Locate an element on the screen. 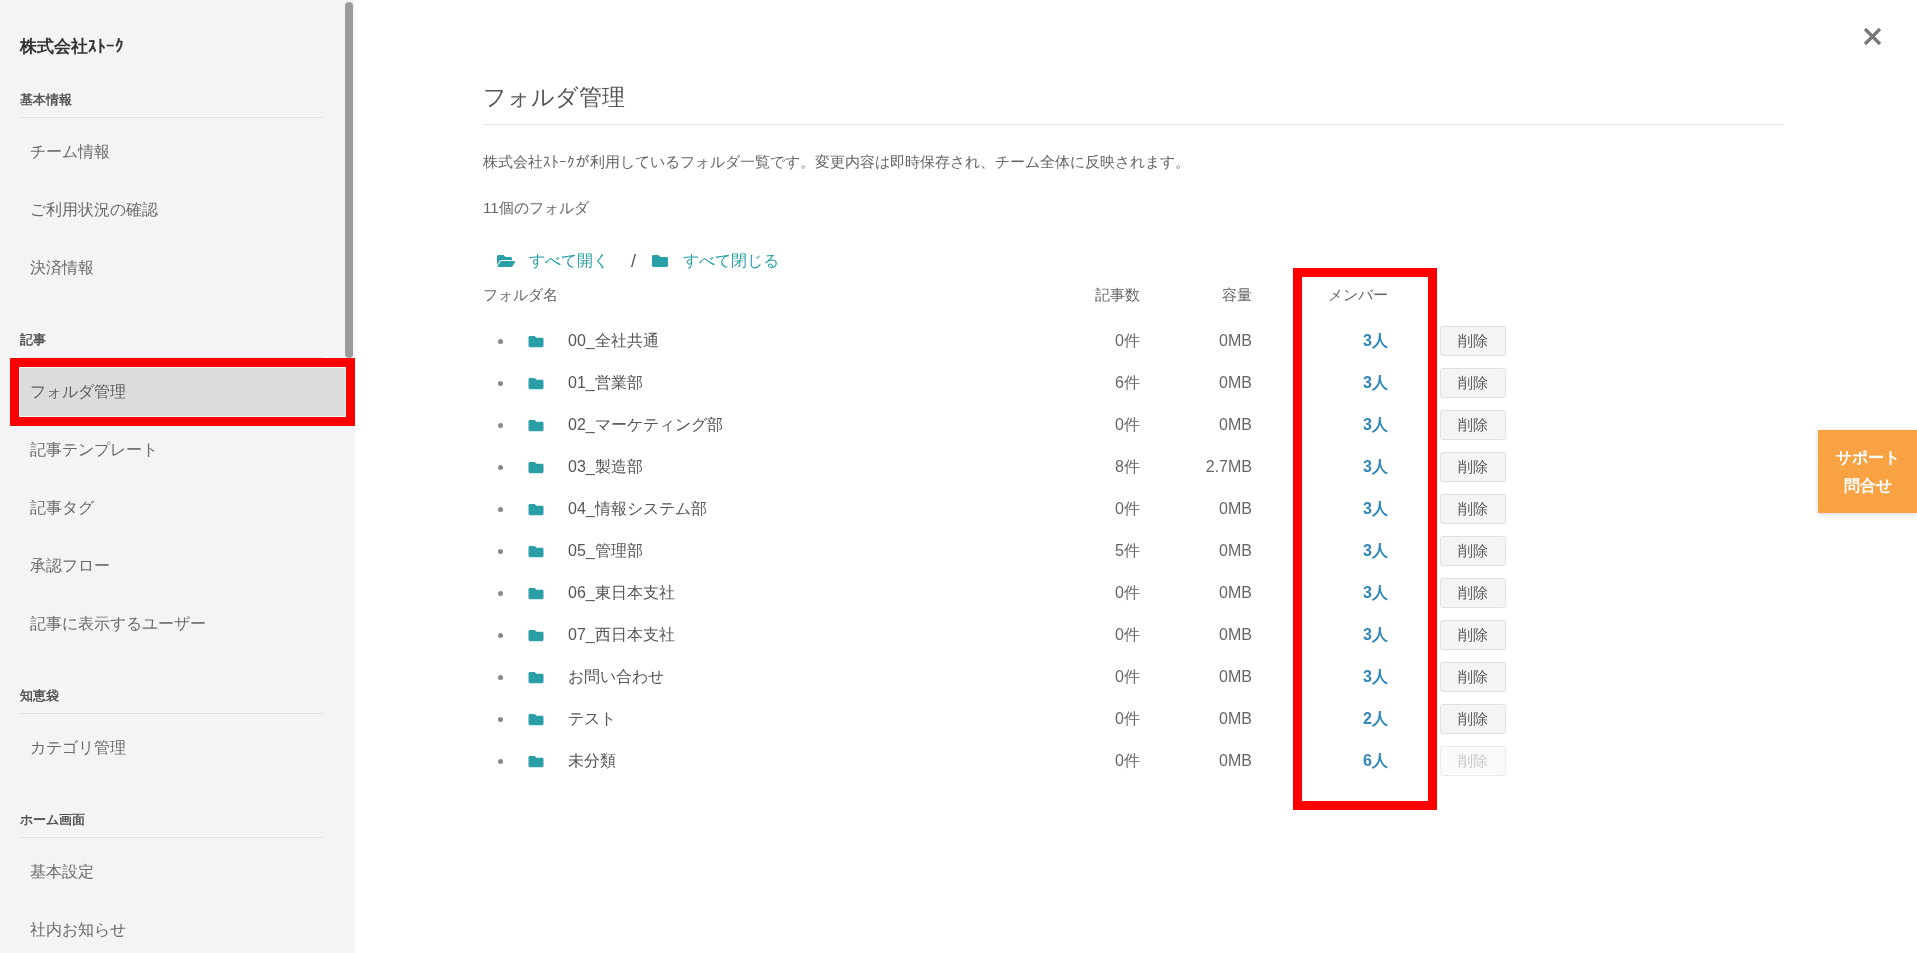  section-heading: 知恵袋 is located at coordinates (39, 696).